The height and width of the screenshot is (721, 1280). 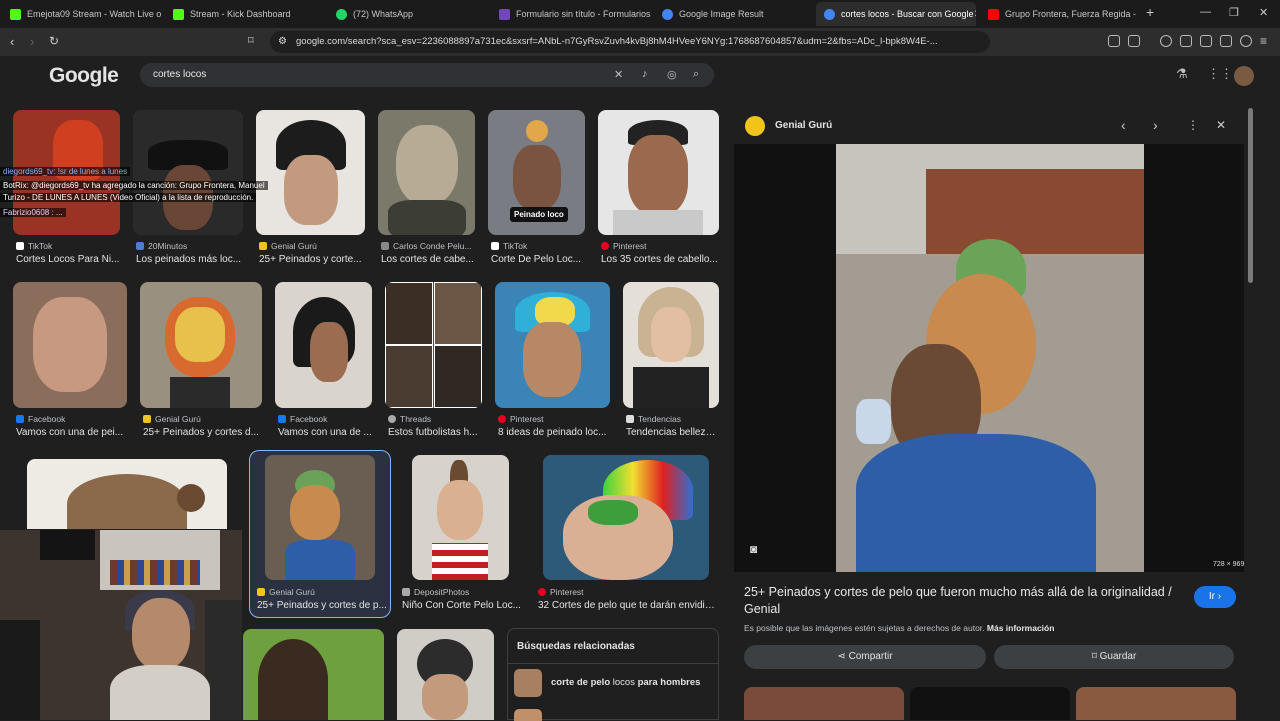 What do you see at coordinates (660, 246) in the screenshot?
I see `result-source-6: Pinterest` at bounding box center [660, 246].